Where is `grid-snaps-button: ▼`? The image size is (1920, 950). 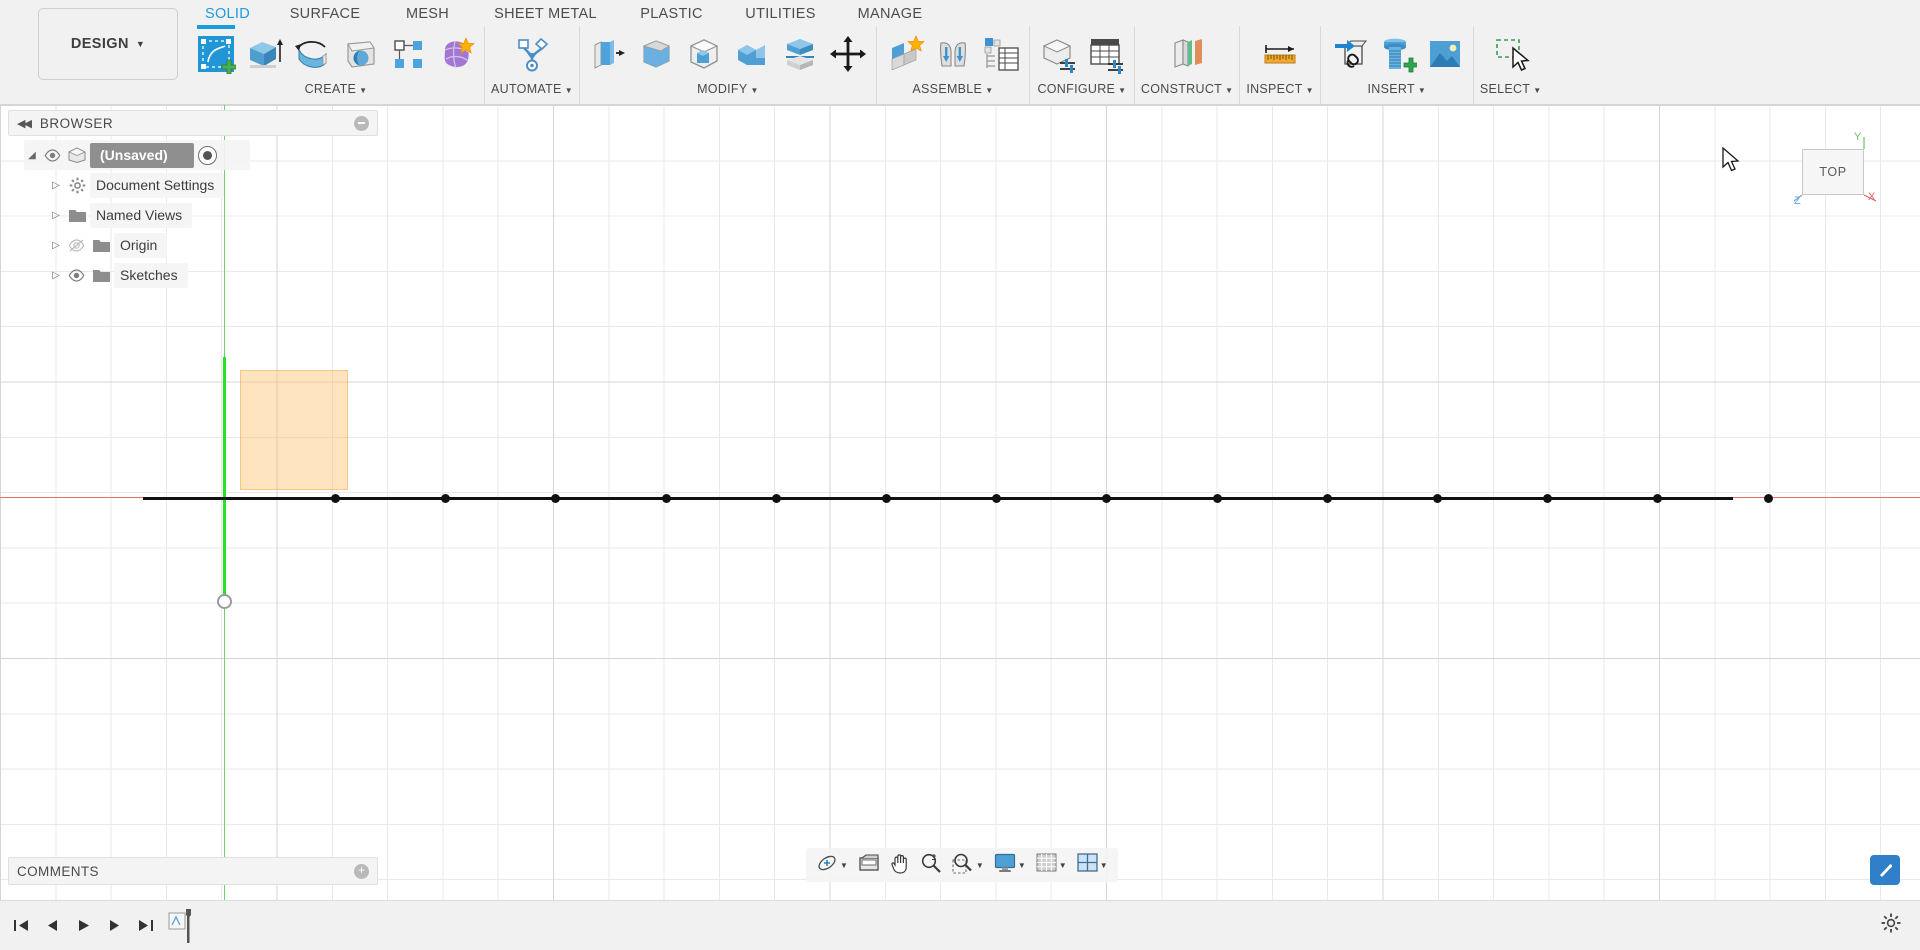
grid-snaps-button: ▼ is located at coordinates (1051, 865).